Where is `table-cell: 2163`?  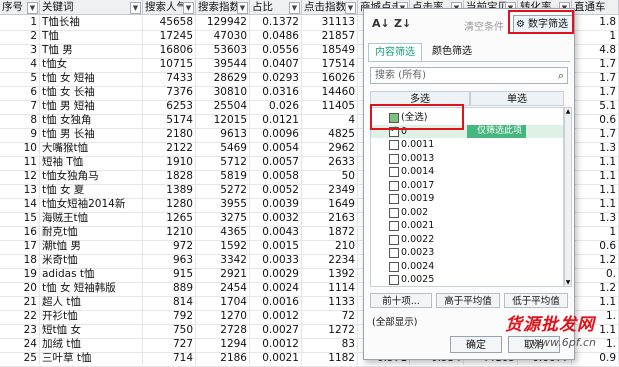
table-cell: 2163 is located at coordinates (330, 218).